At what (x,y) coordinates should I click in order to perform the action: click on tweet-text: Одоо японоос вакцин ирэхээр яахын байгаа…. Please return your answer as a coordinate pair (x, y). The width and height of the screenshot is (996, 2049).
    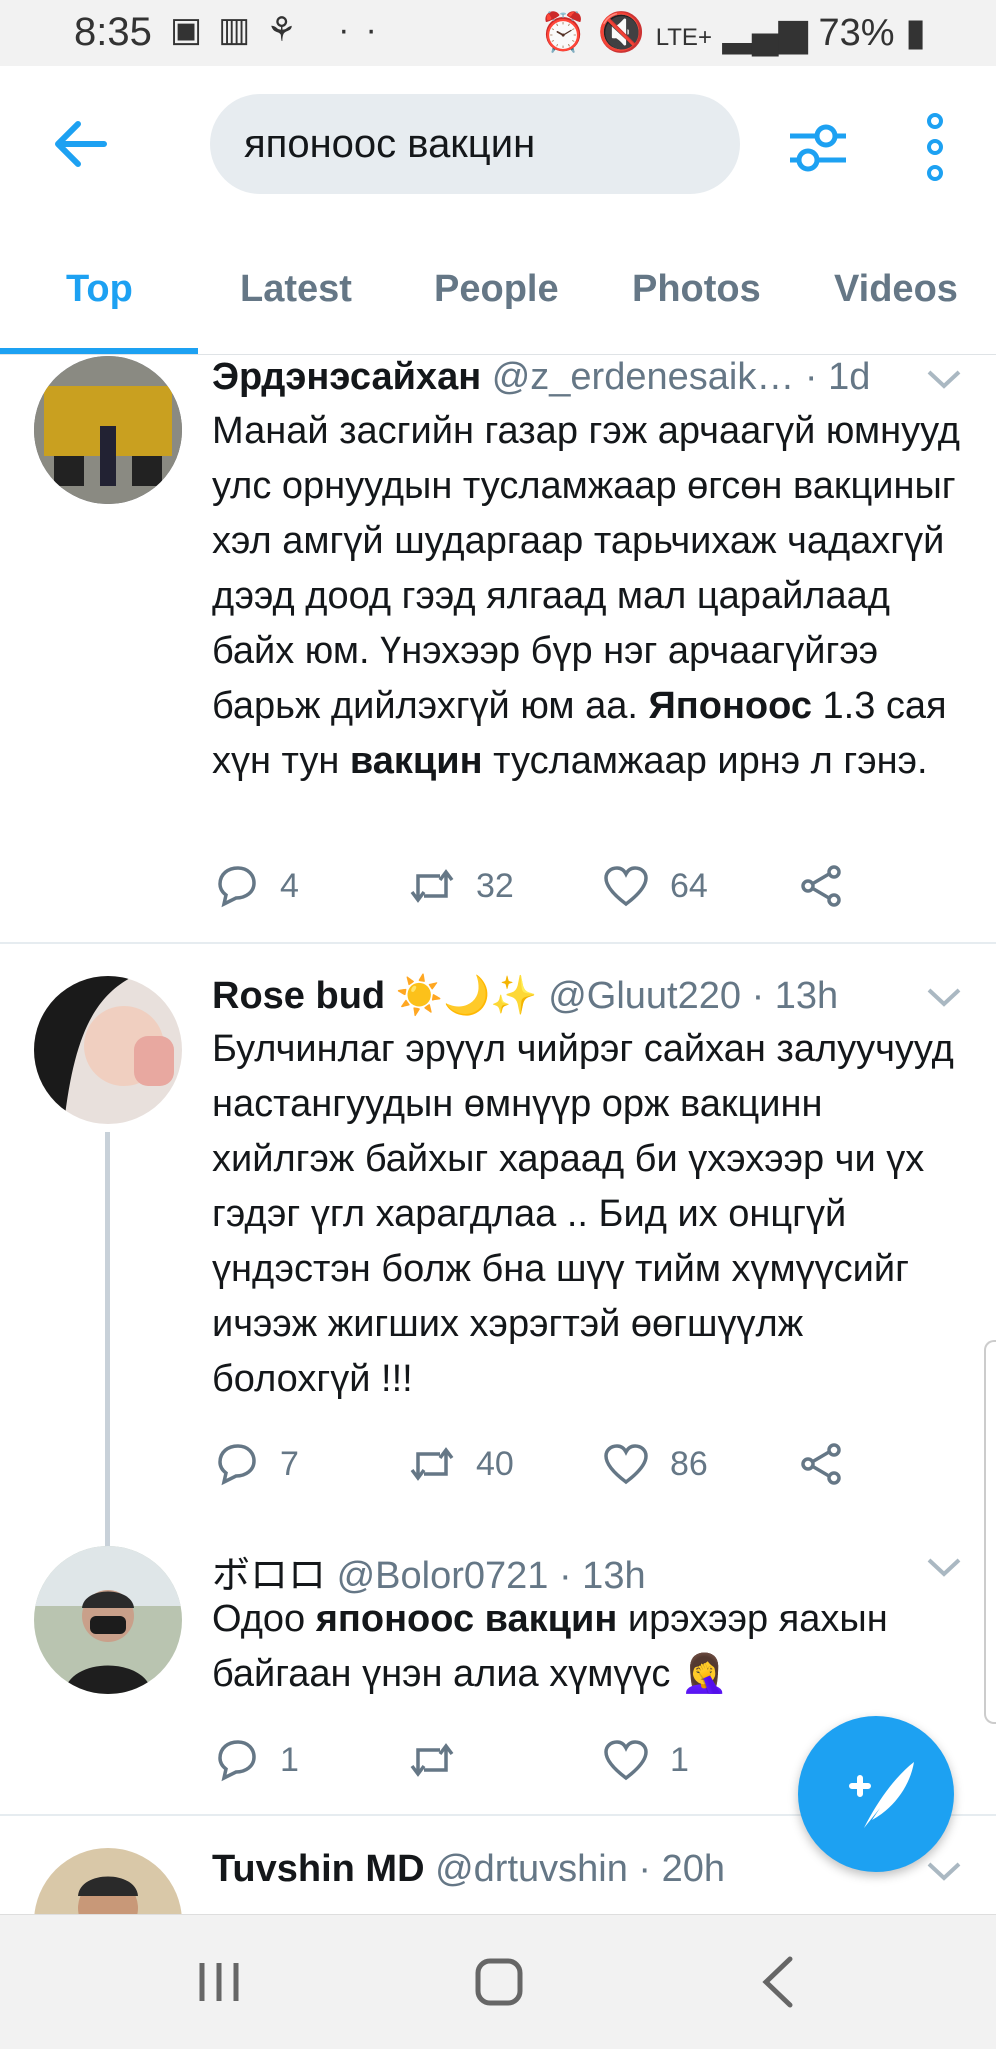
    Looking at the image, I should click on (592, 1647).